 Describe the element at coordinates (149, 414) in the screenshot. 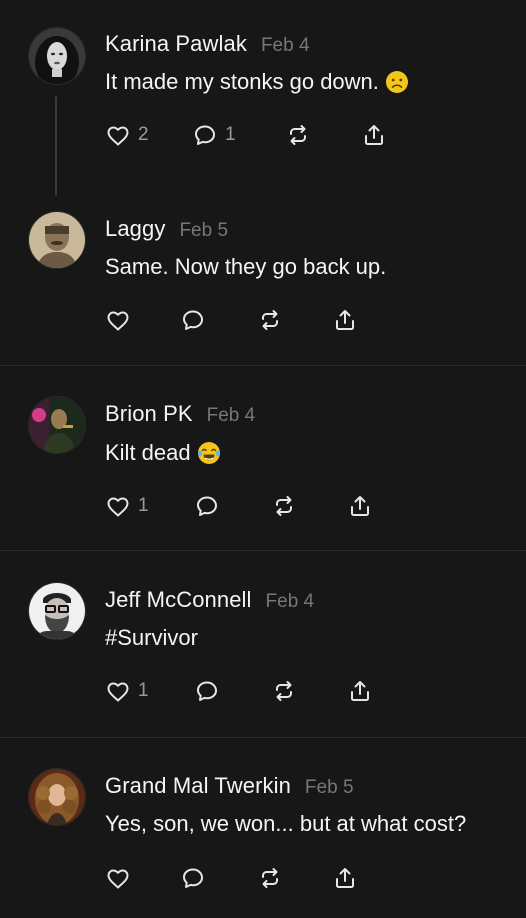

I see `author-name: Brion PK` at that location.